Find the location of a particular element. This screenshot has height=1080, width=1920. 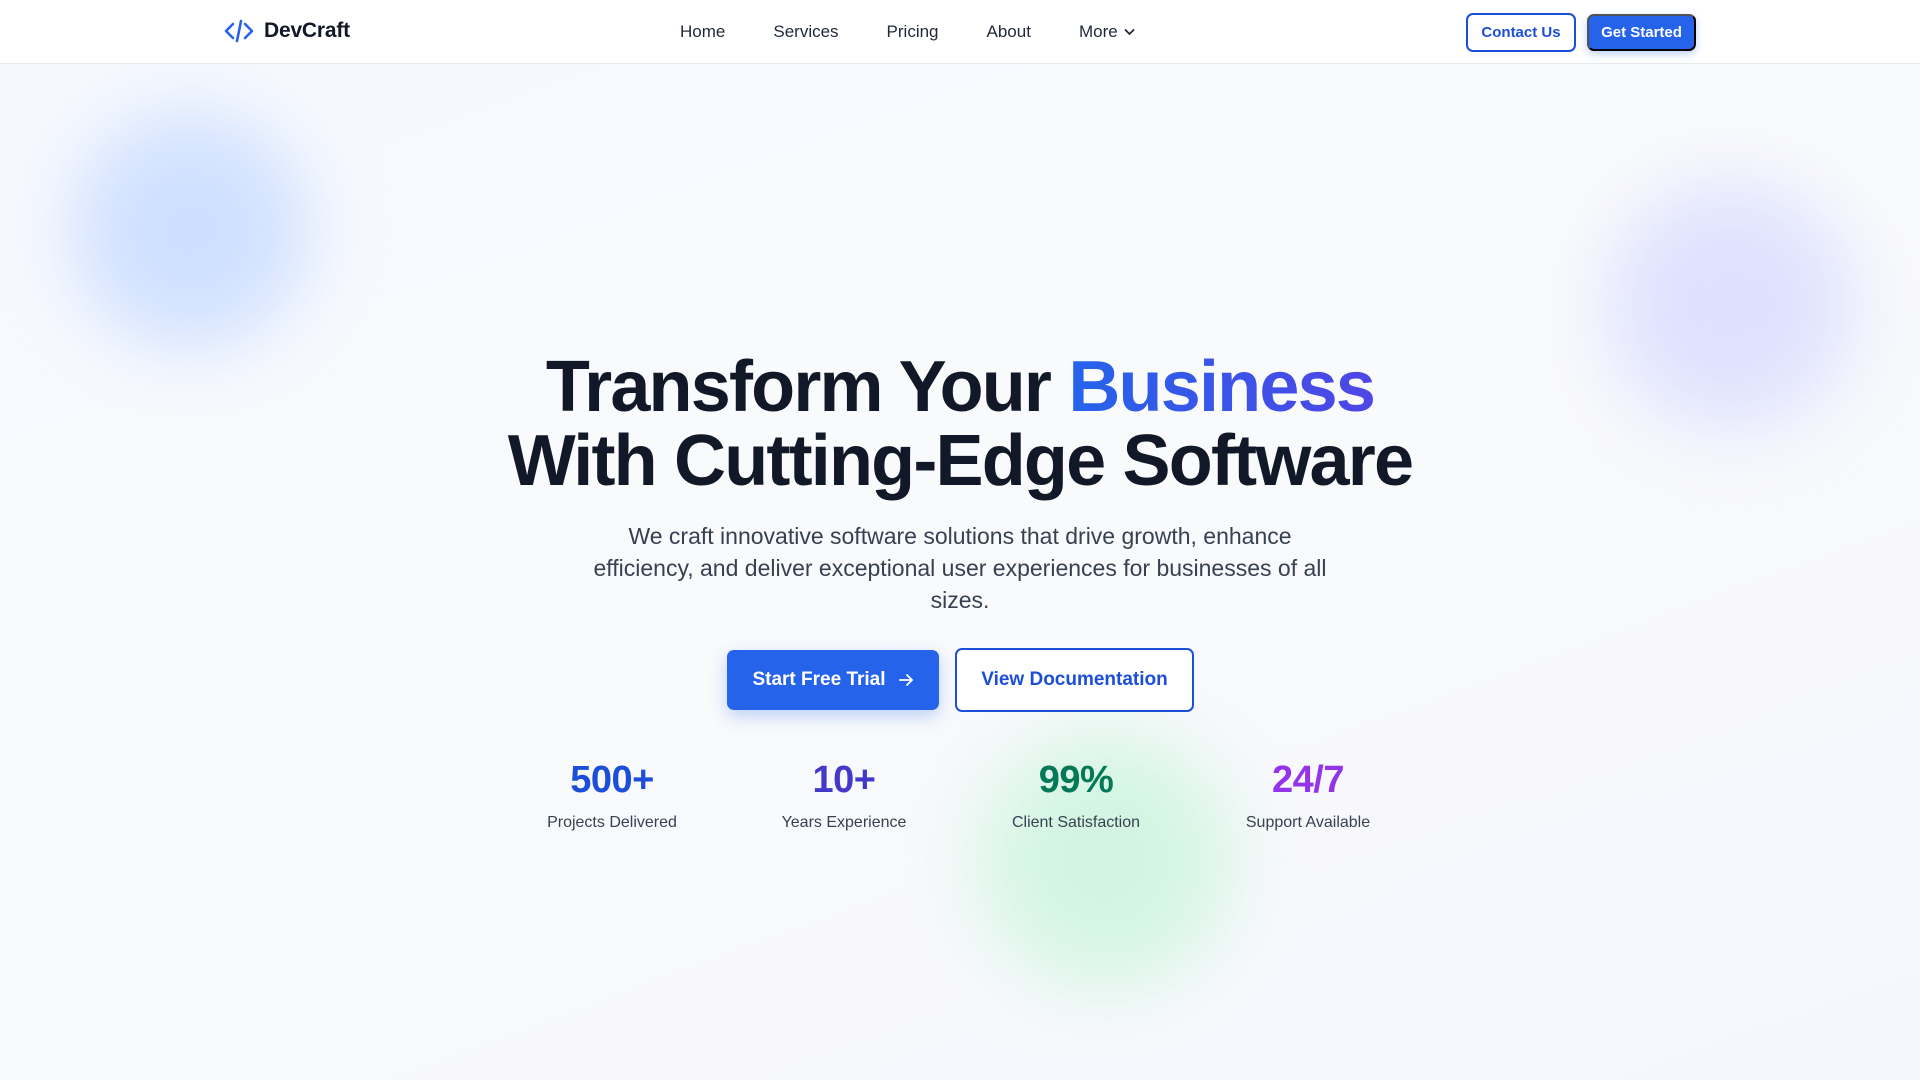

start-free-trial-button: Start Free Trial is located at coordinates (833, 680).